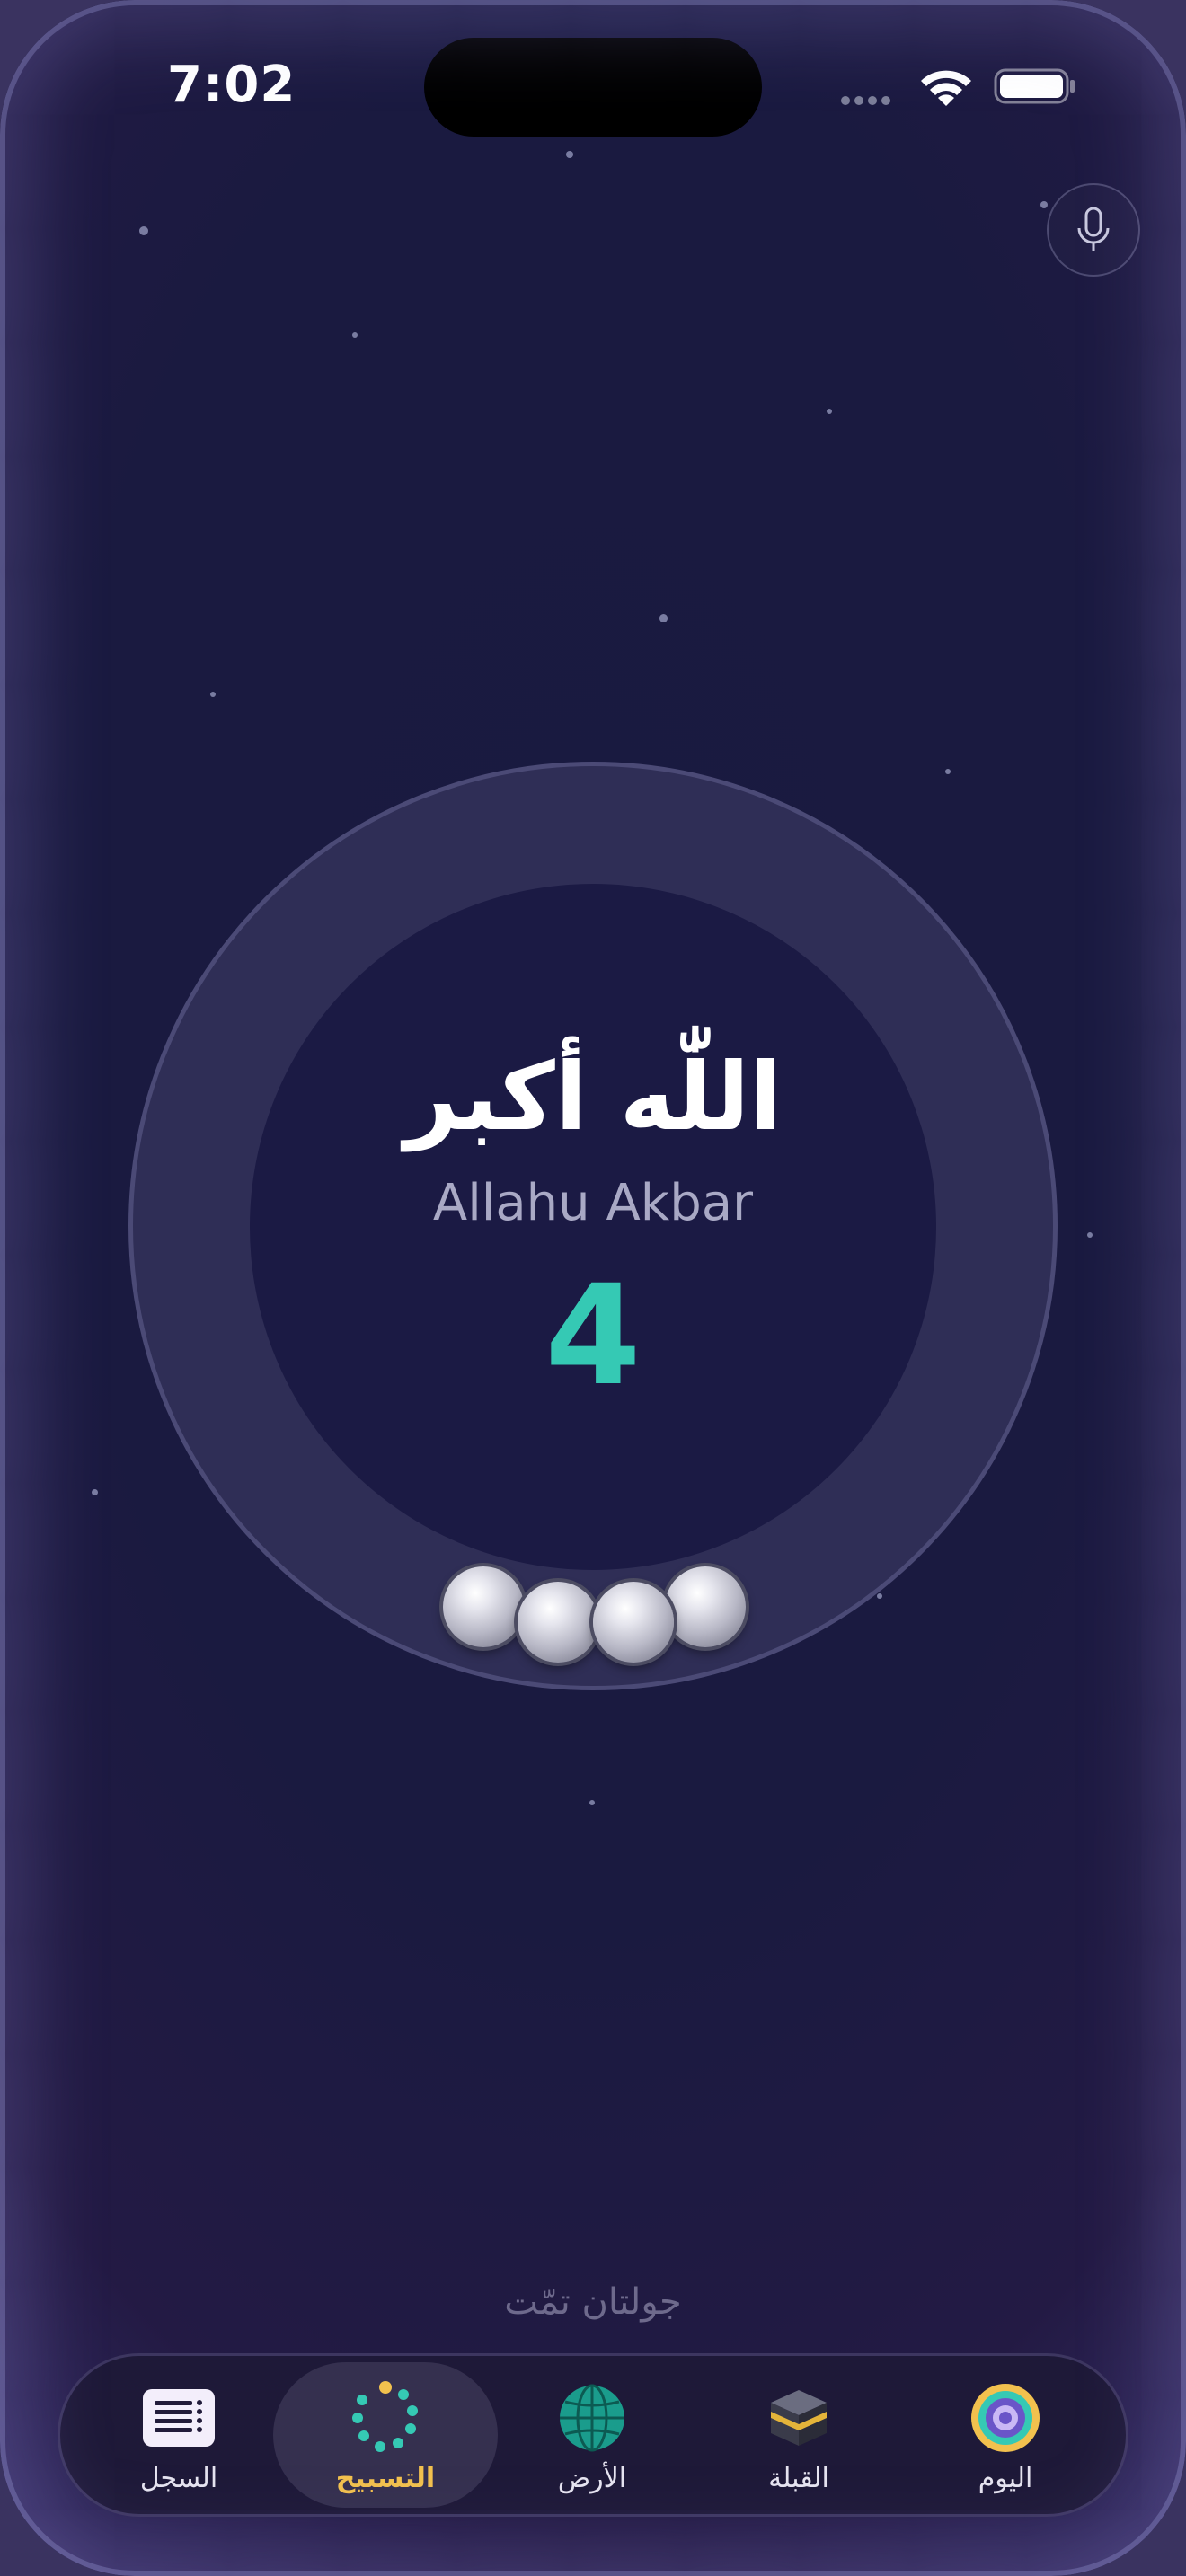  I want to click on tab-tasbih: التسبيح, so click(385, 2435).